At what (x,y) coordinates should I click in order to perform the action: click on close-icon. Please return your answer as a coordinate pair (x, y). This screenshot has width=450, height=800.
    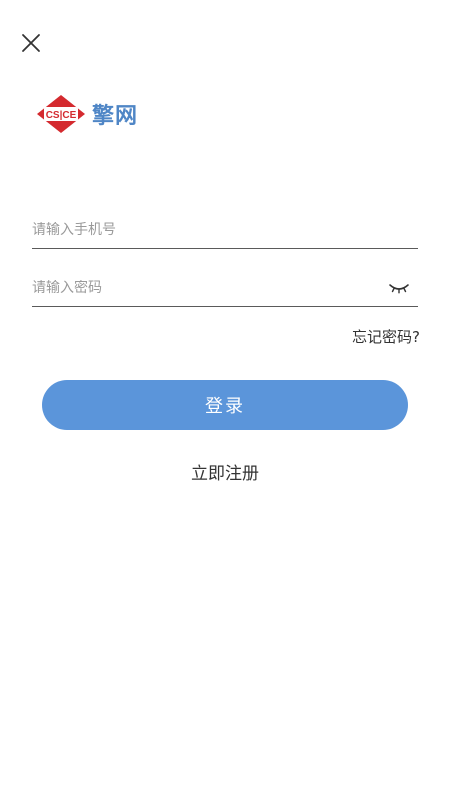
    Looking at the image, I should click on (31, 43).